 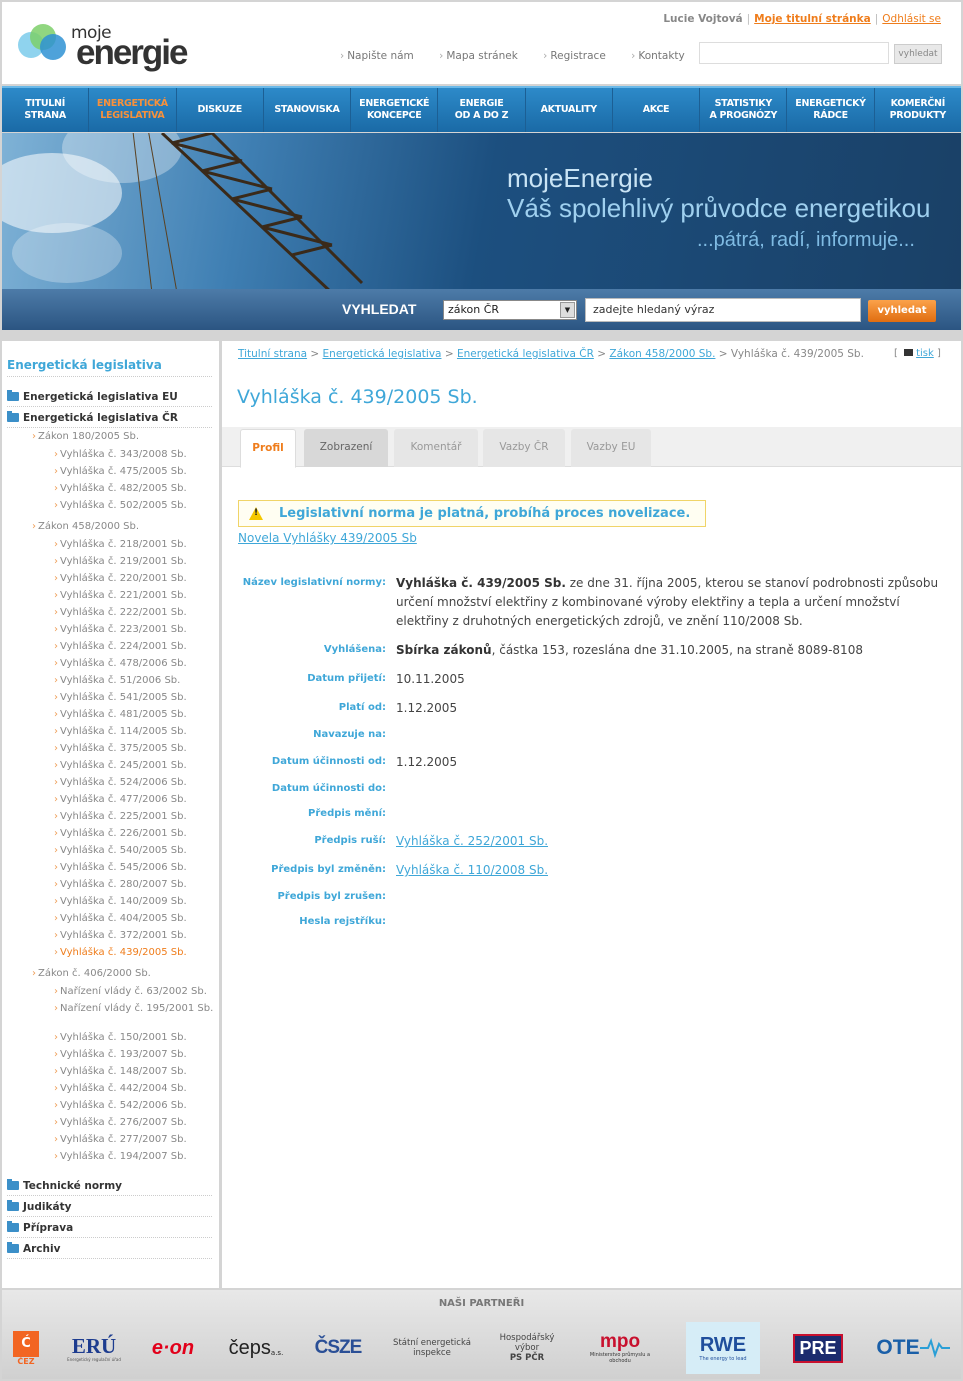 What do you see at coordinates (134, 952) in the screenshot?
I see `sidebar-item: › Vyhláška č. 439/2005 Sb.` at bounding box center [134, 952].